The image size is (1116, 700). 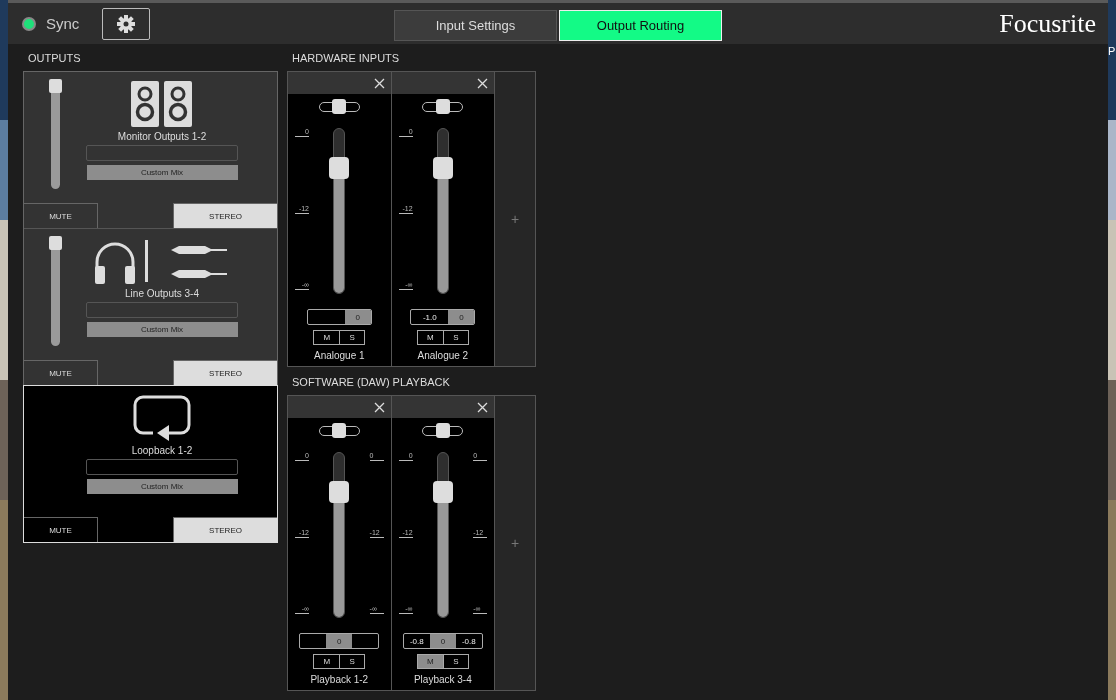 I want to click on section-title: OUTPUTS, so click(x=55, y=58).